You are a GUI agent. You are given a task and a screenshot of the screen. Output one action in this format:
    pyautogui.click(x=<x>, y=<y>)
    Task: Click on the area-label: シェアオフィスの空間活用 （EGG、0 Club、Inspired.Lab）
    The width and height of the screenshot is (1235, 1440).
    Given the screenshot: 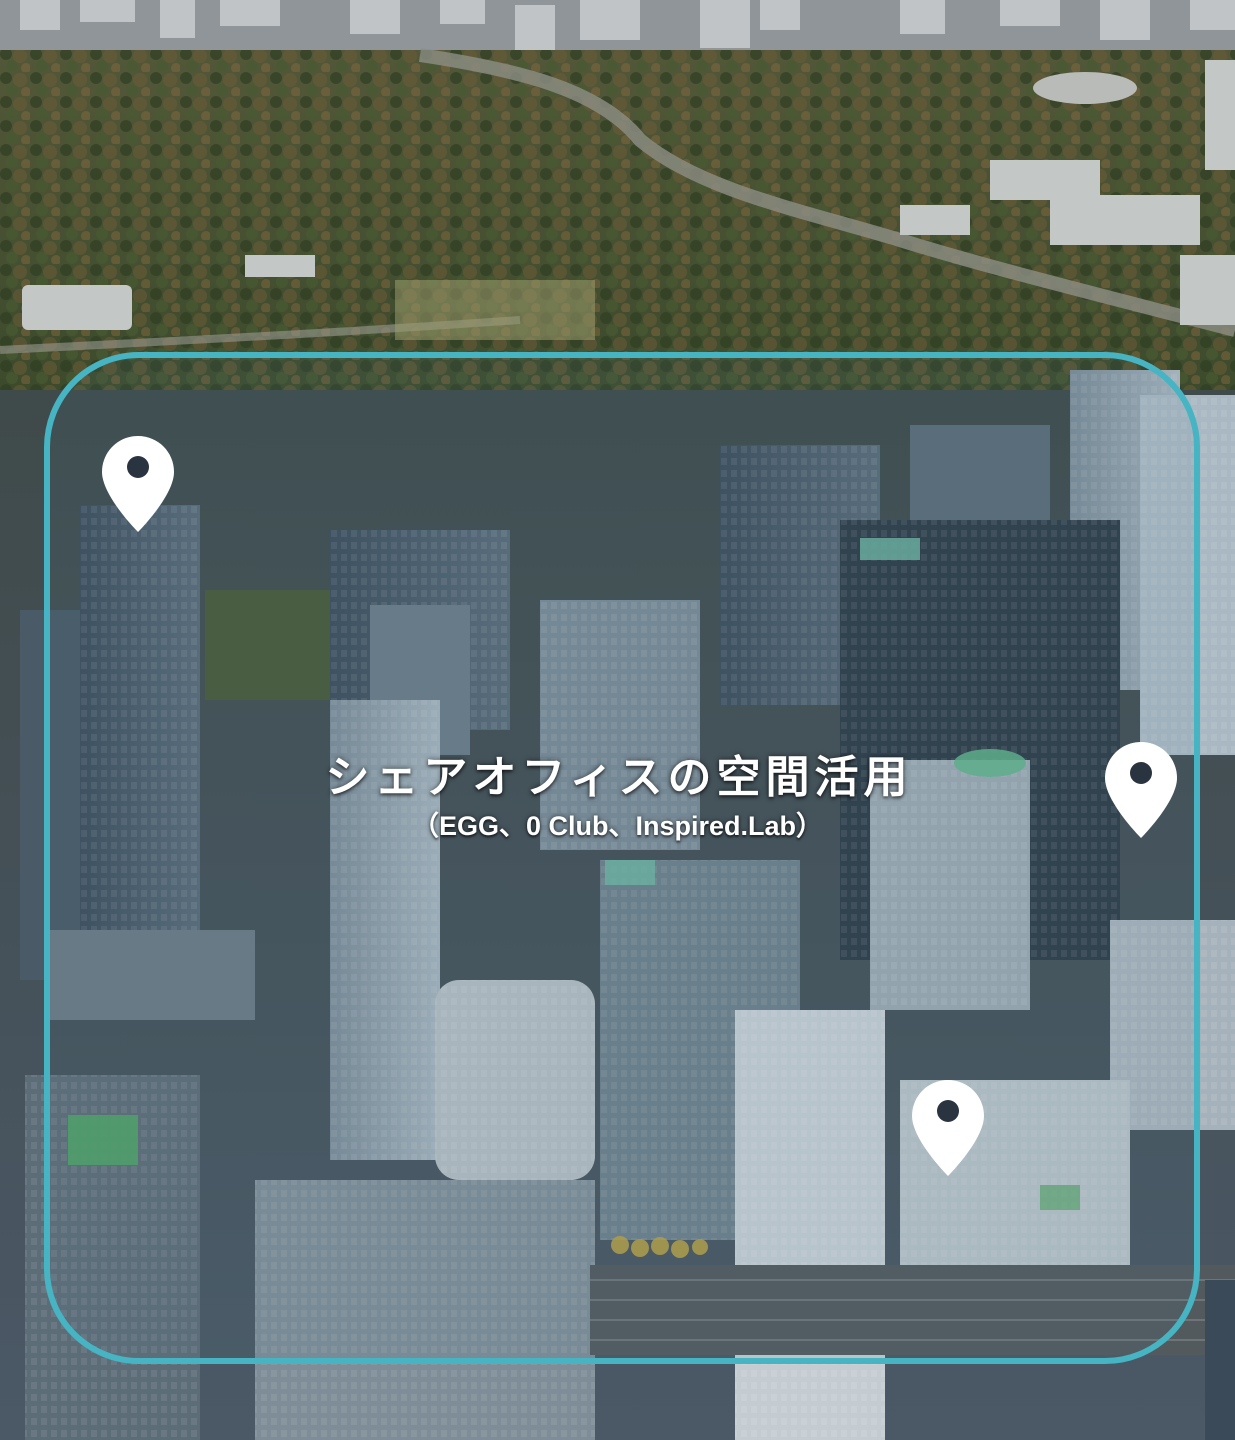 What is the action you would take?
    pyautogui.click(x=617, y=796)
    